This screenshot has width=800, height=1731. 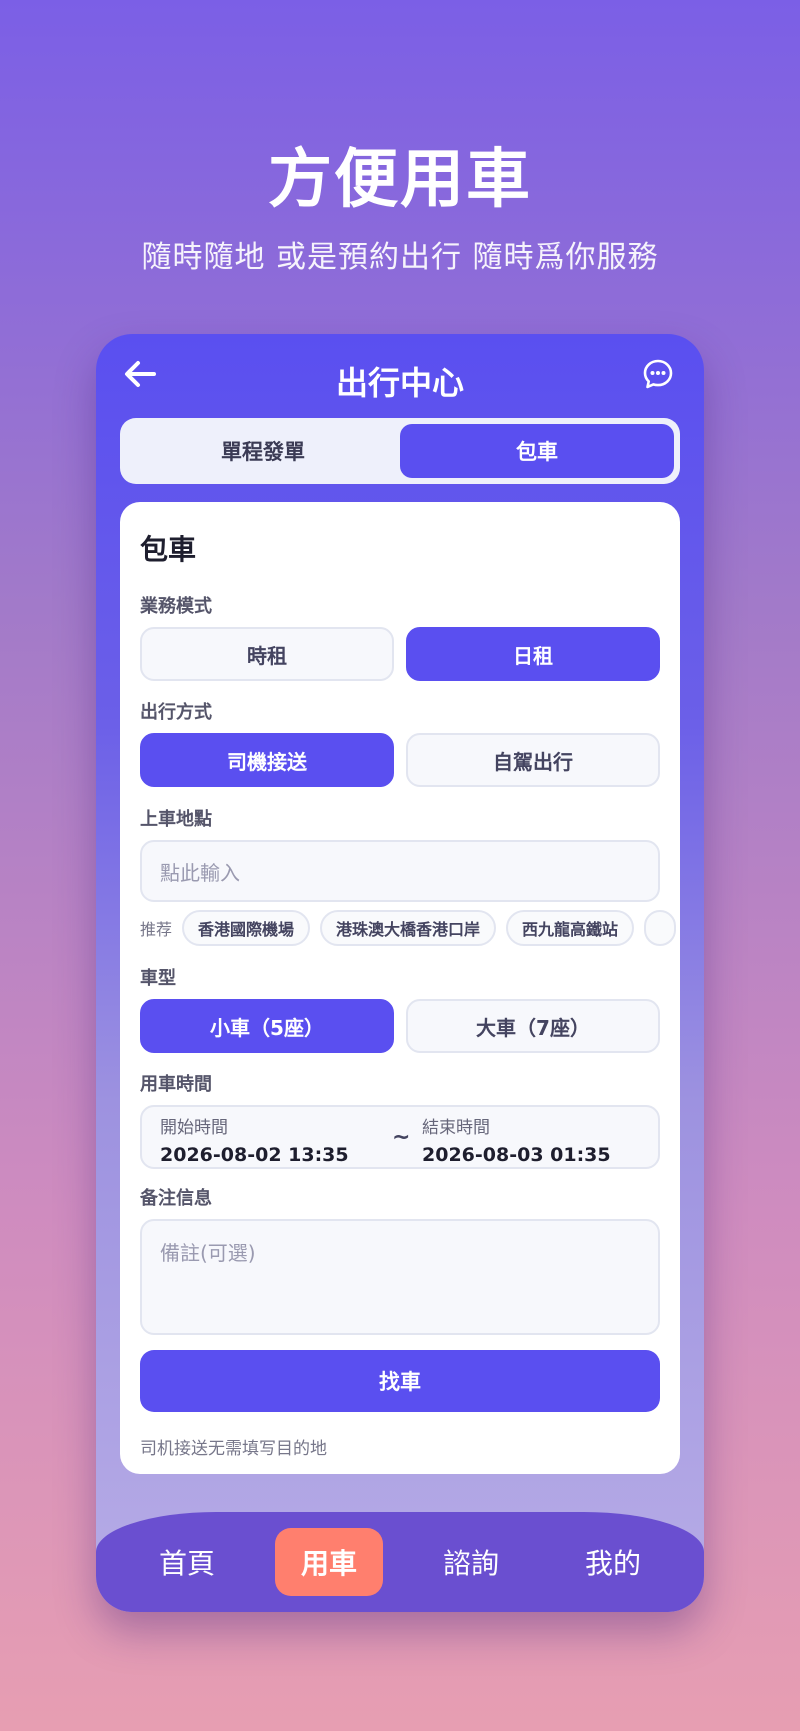 What do you see at coordinates (400, 760) in the screenshot?
I see `travel-mode-options: 司機接送 自駕出行` at bounding box center [400, 760].